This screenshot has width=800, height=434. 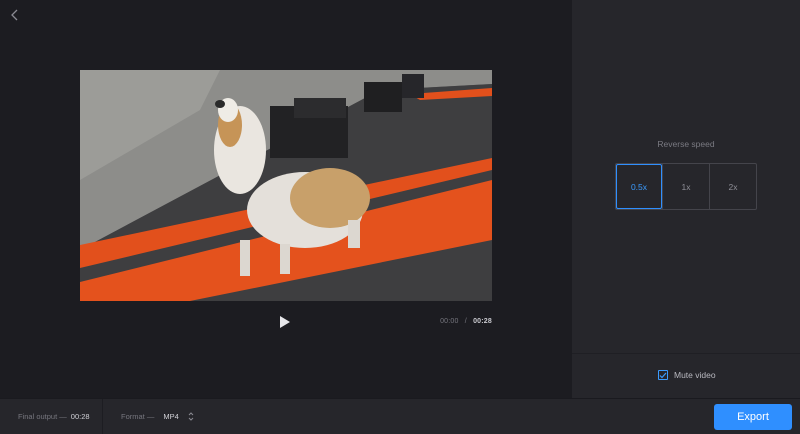 I want to click on mute-checkbox, so click(x=663, y=375).